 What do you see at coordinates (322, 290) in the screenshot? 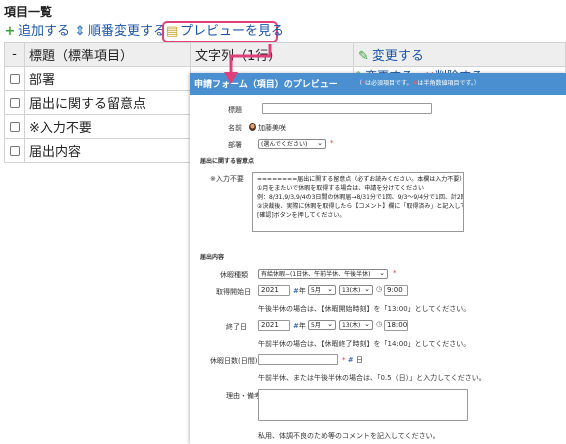
I see `start-month-select: 5月` at bounding box center [322, 290].